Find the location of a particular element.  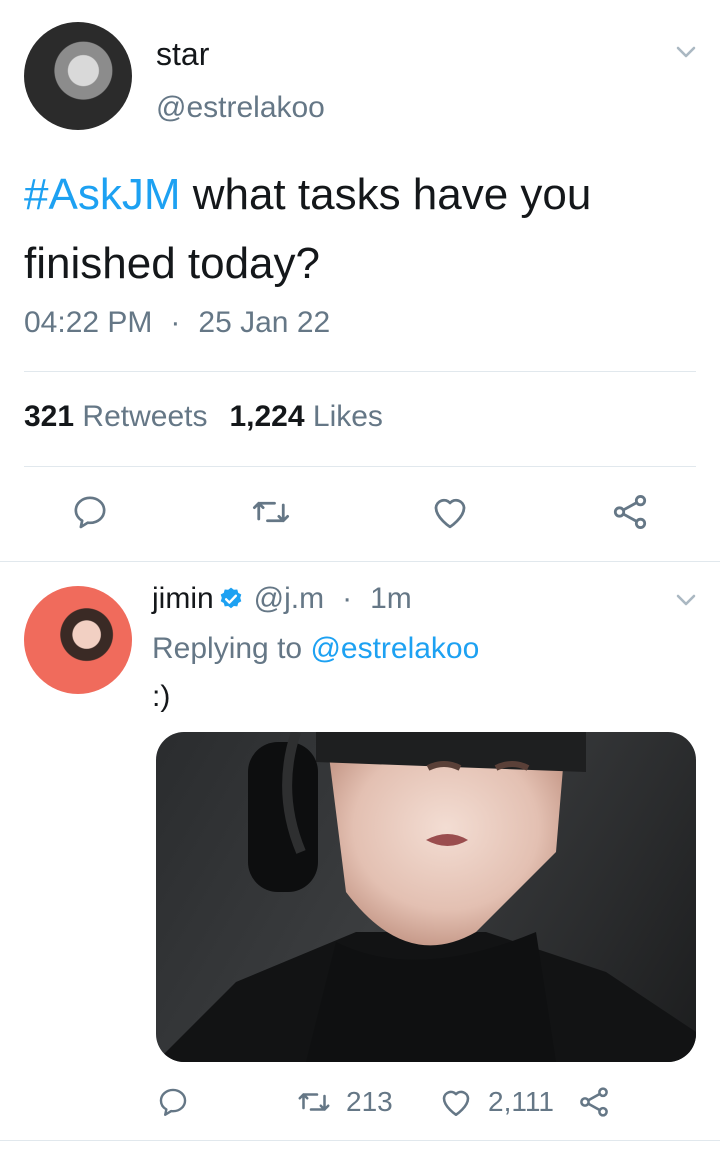

retweets-label: Retweets is located at coordinates (145, 416).